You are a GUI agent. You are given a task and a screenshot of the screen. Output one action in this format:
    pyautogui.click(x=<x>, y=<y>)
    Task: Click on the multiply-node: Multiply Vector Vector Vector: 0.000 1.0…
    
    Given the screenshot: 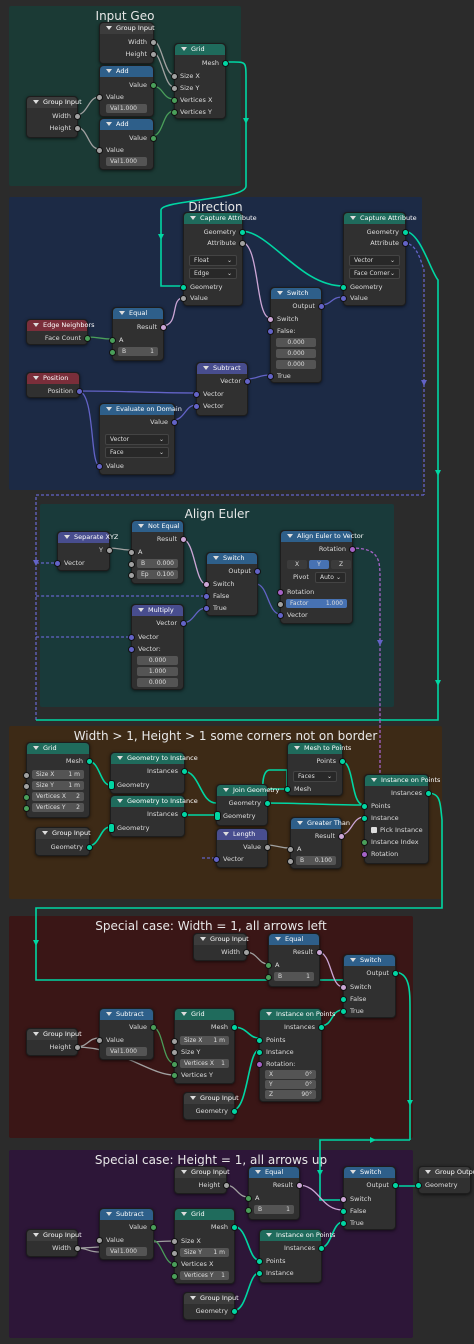 What is the action you would take?
    pyautogui.click(x=157, y=647)
    